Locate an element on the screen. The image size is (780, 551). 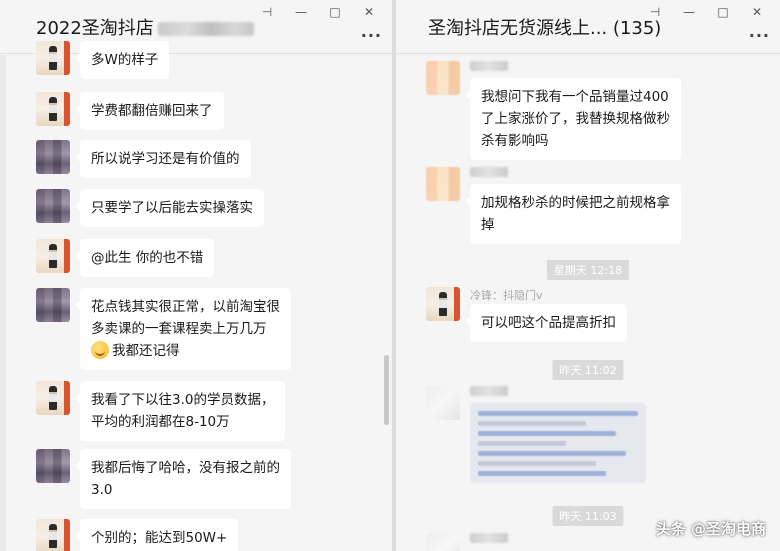
right-titlebar: 圣淘抖店无货源线上... (135) ⊣ — □ ✕ ··· is located at coordinates (588, 27).